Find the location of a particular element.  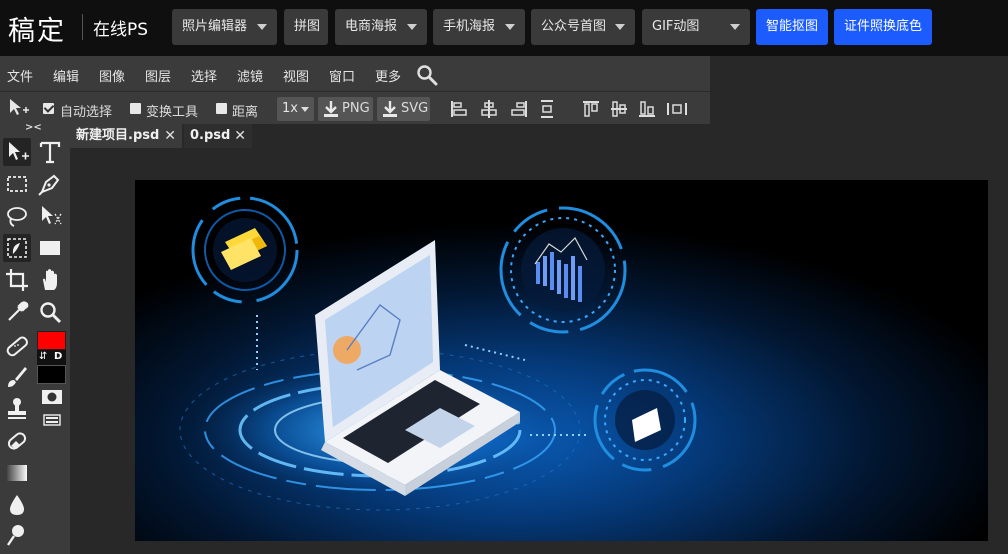

dodge-icon is located at coordinates (15, 535).